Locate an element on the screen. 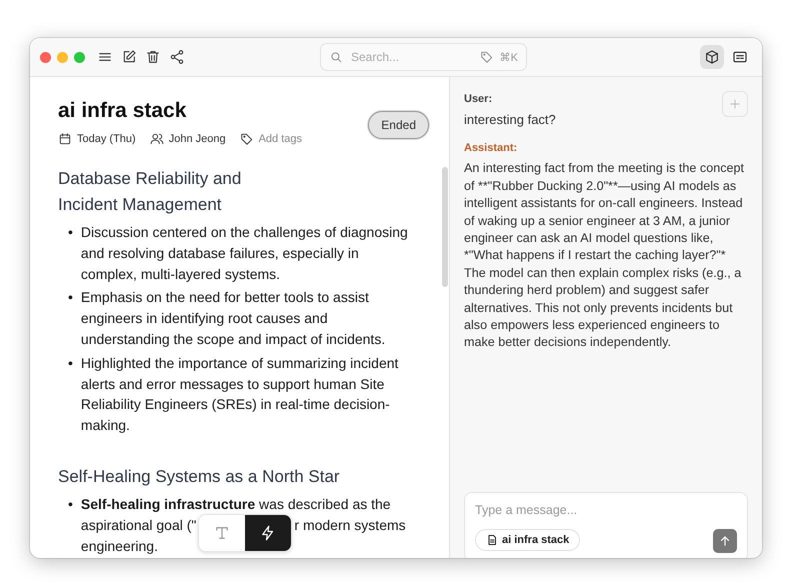 This screenshot has height=588, width=810. scrollbar-thumb is located at coordinates (445, 227).